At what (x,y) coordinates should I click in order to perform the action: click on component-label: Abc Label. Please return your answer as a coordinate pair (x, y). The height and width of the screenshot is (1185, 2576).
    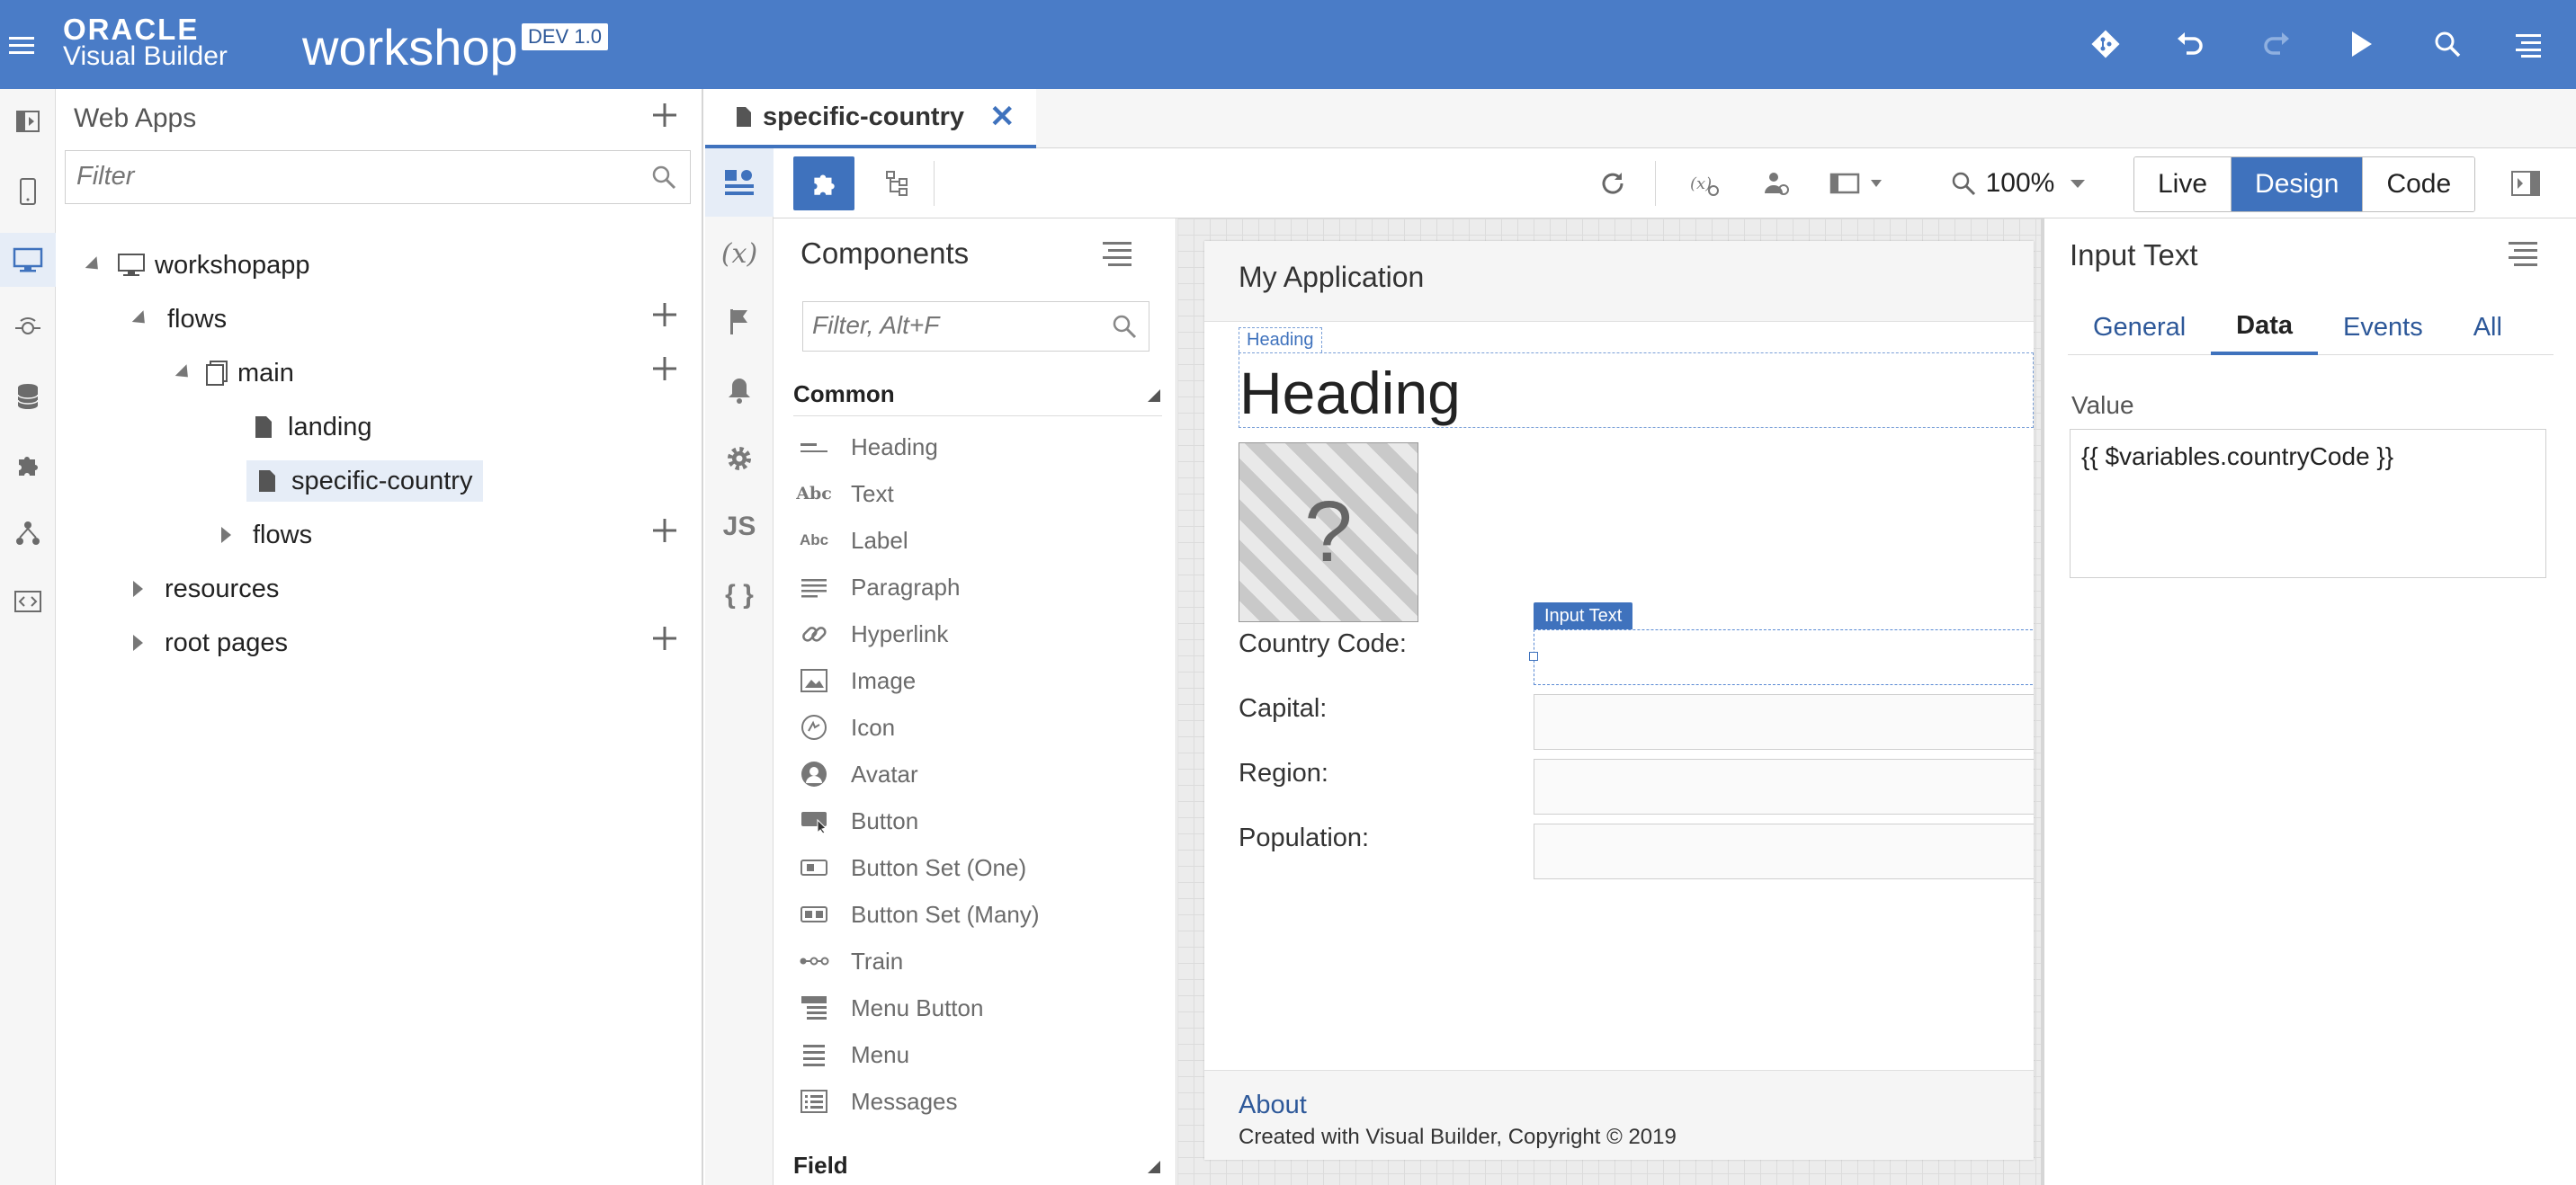
    Looking at the image, I should click on (853, 540).